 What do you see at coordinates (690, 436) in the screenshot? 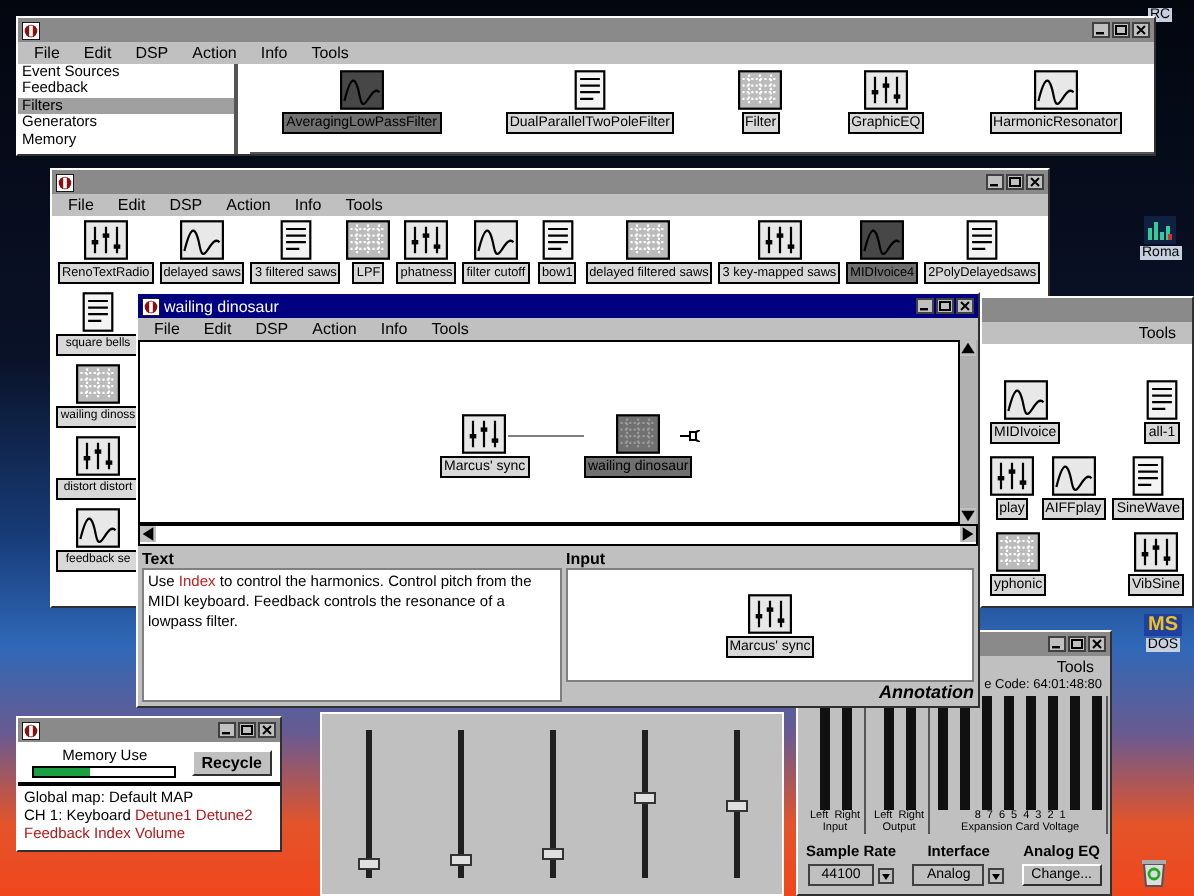
I see `output-jack-icon` at bounding box center [690, 436].